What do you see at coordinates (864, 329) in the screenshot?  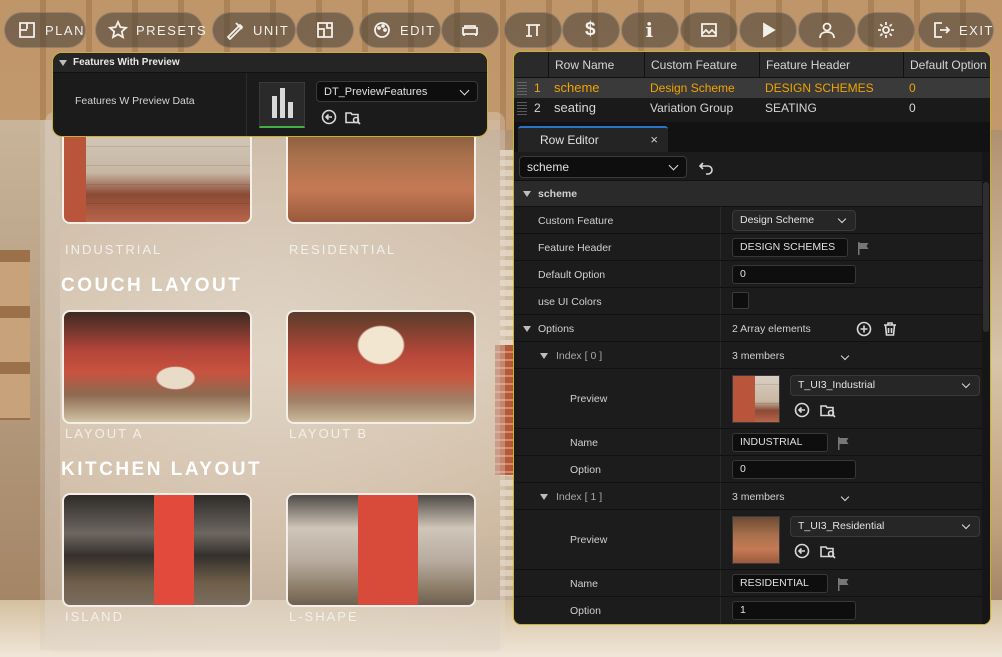 I see `add-element-icon` at bounding box center [864, 329].